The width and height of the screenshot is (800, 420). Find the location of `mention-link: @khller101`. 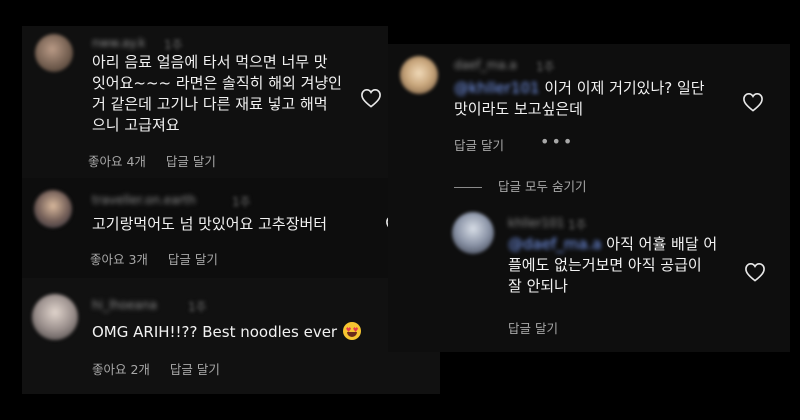

mention-link: @khller101 is located at coordinates (497, 88).